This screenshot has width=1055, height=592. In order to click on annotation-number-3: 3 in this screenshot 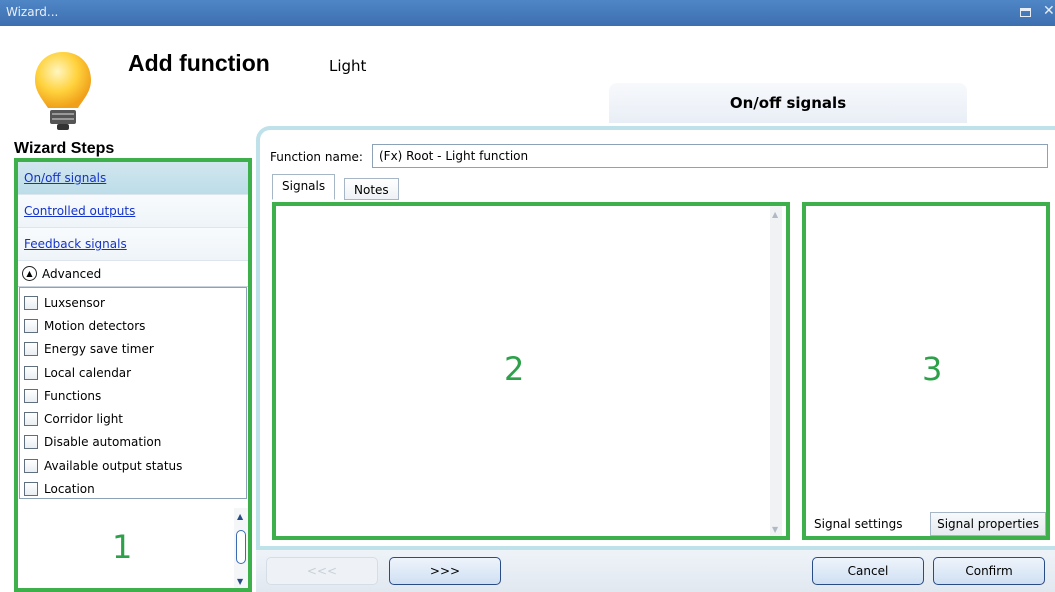, I will do `click(932, 369)`.